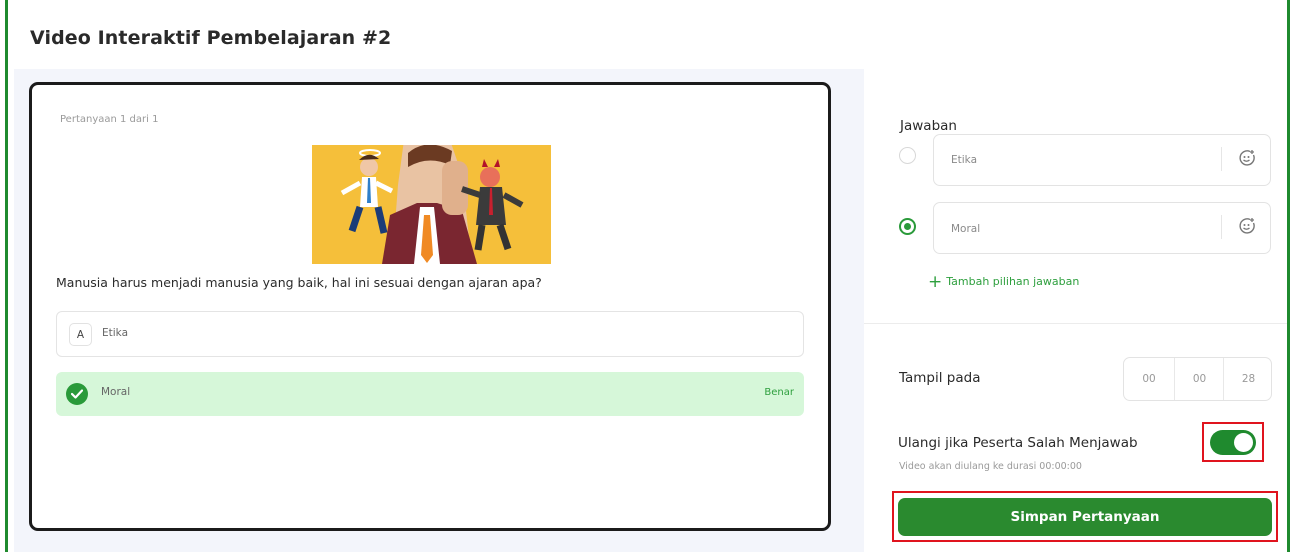  Describe the element at coordinates (109, 119) in the screenshot. I see `question-counter: Pertanyaan 1 dari 1` at that location.